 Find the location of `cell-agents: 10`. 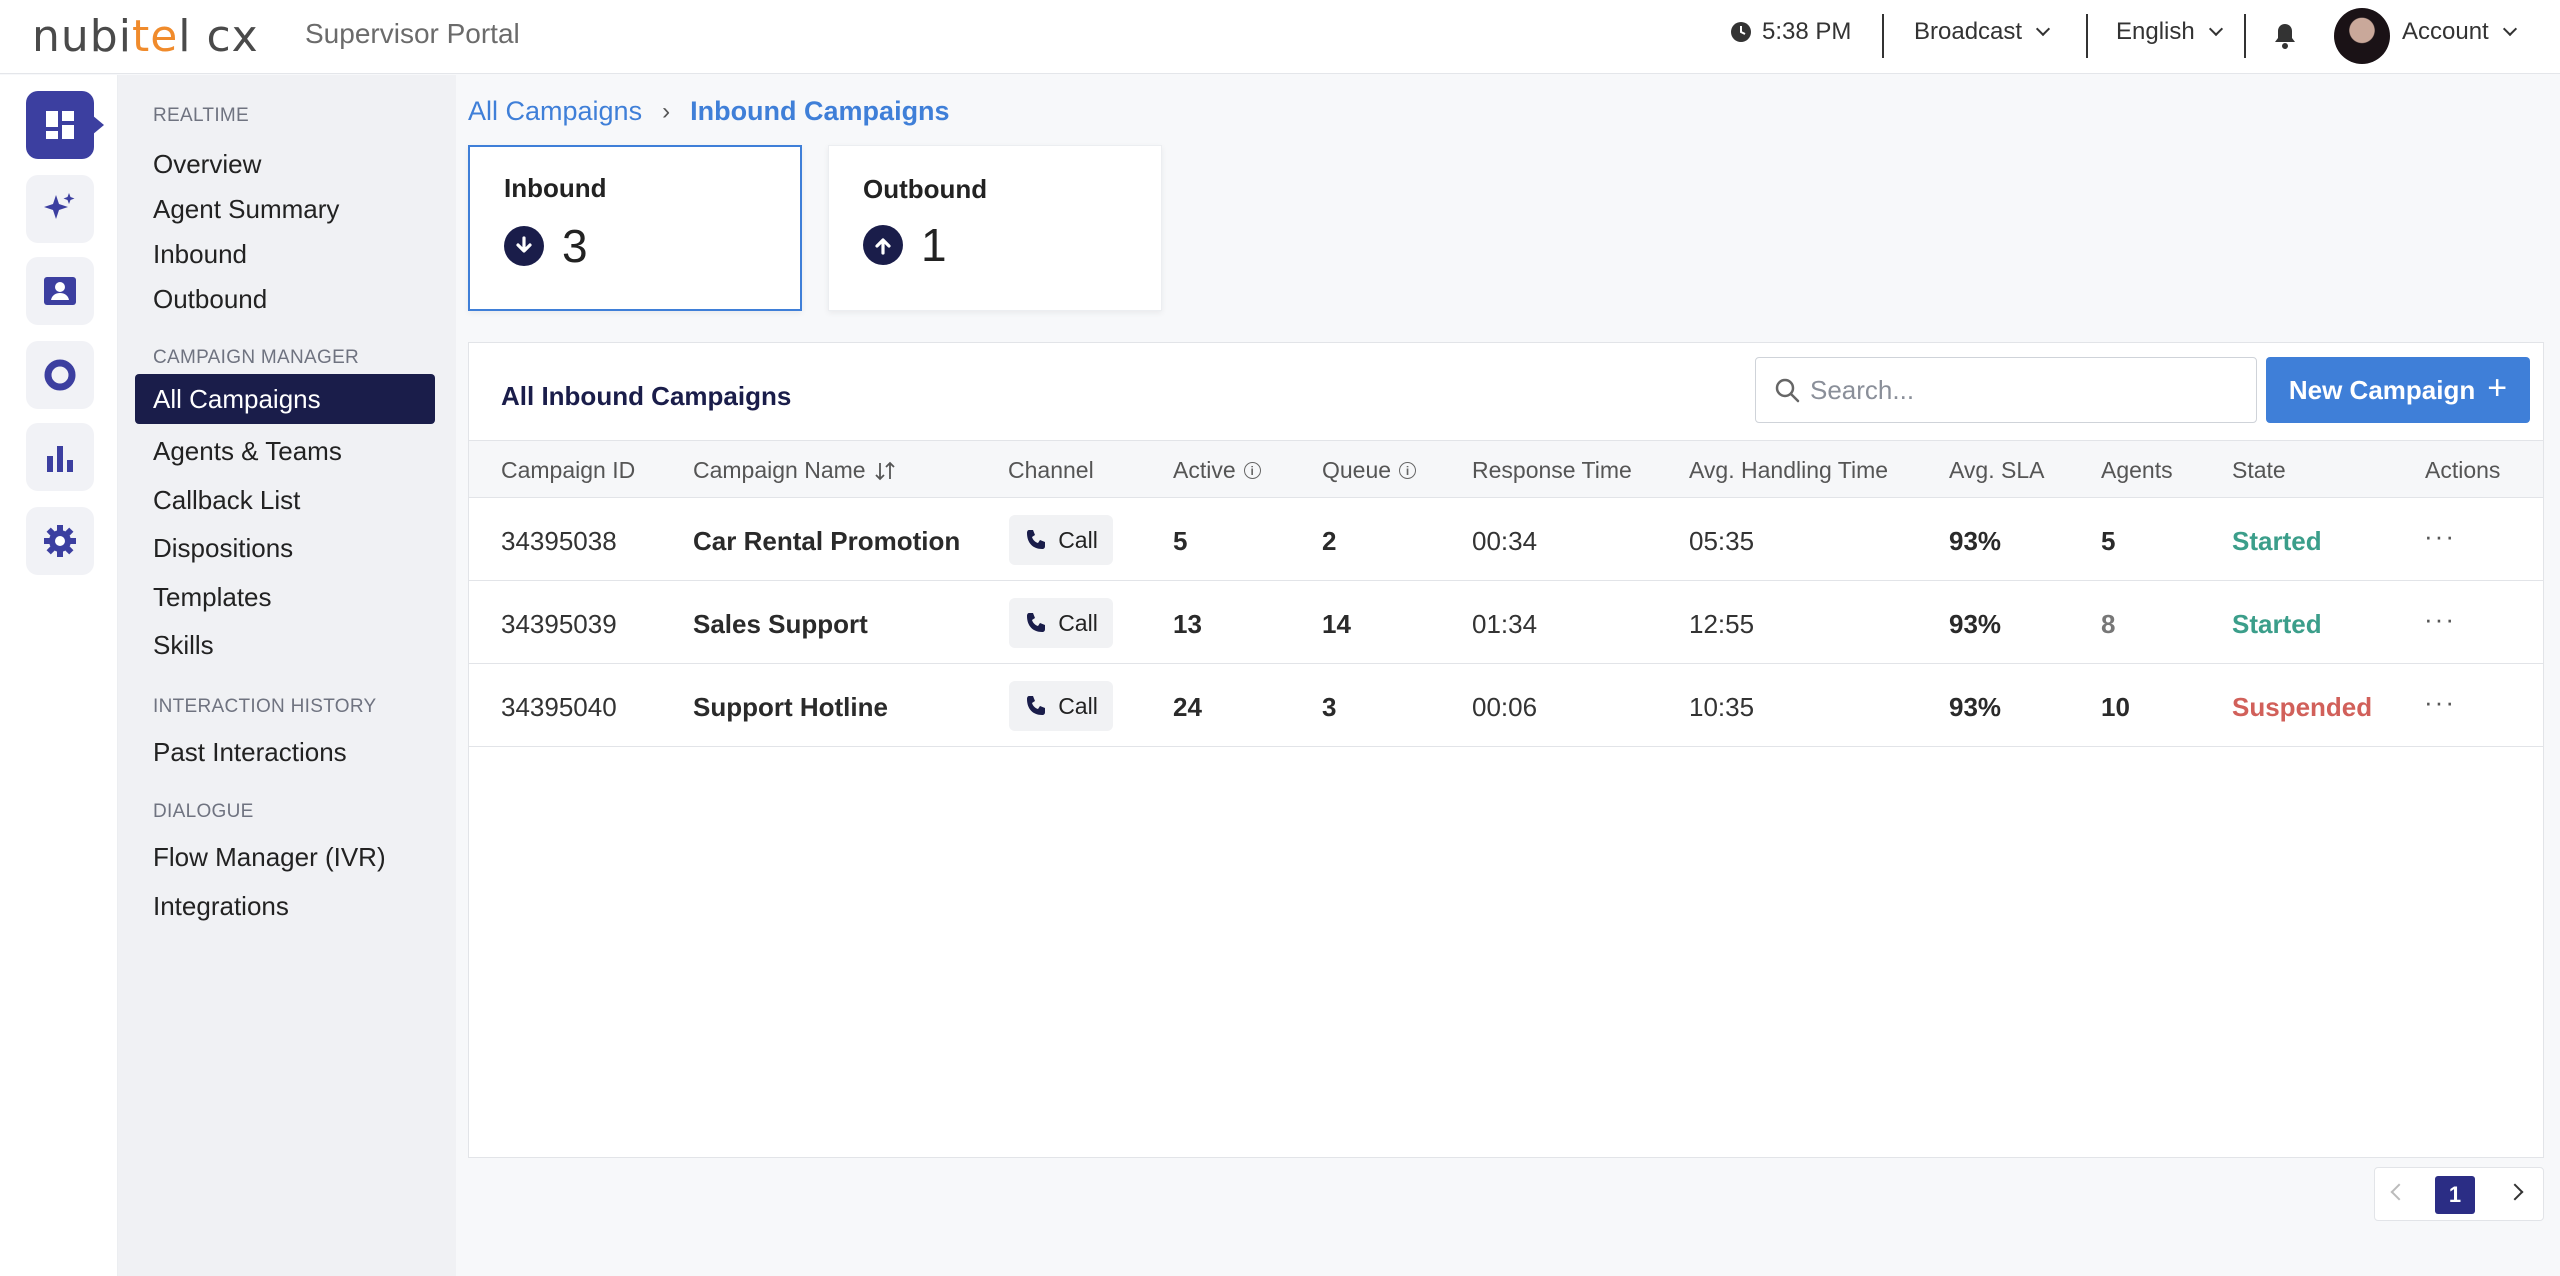

cell-agents: 10 is located at coordinates (2115, 707).